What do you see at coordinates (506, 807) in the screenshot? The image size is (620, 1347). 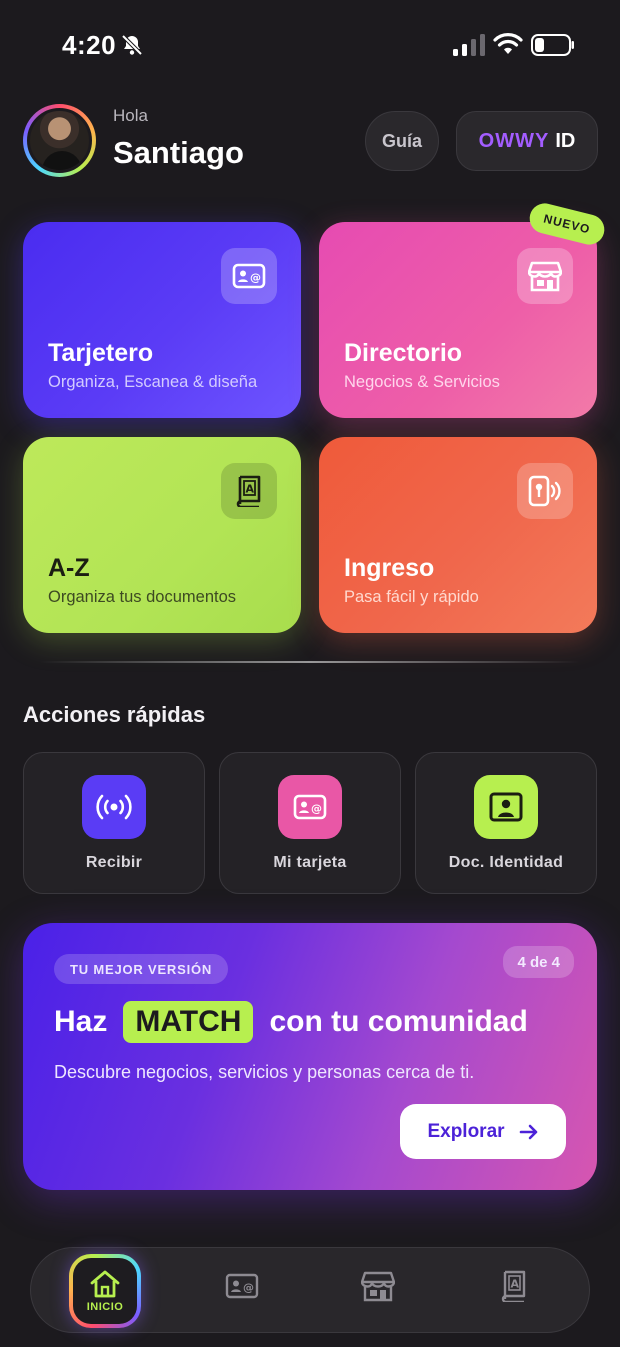 I see `id-photo-icon` at bounding box center [506, 807].